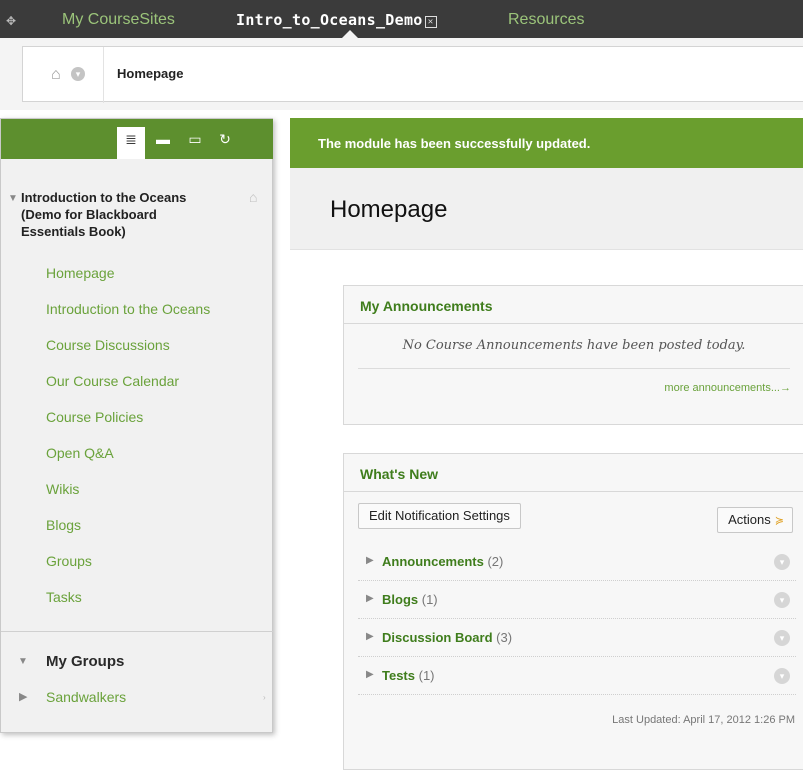 The height and width of the screenshot is (770, 803). Describe the element at coordinates (577, 638) in the screenshot. I see `list-item: ▶ Discussion Board (3) ▾` at that location.